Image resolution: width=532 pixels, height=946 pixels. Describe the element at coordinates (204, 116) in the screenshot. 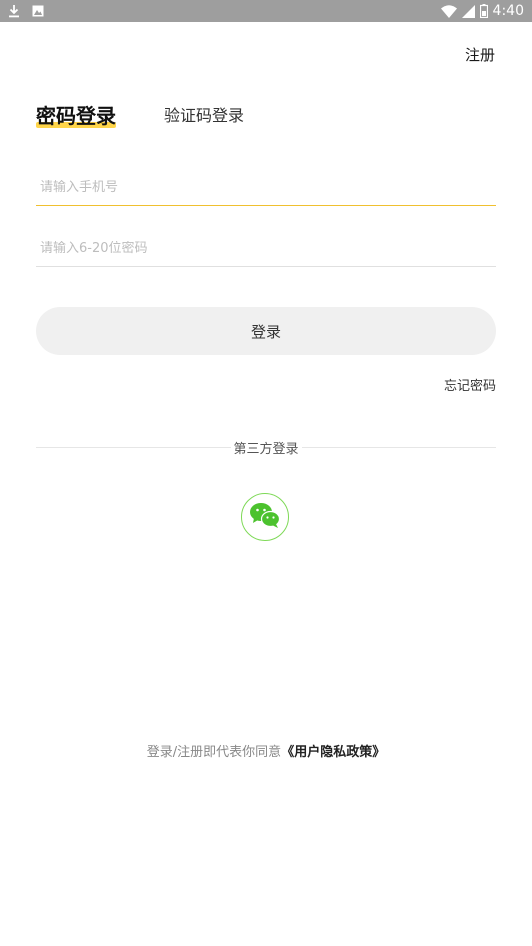

I see `tab-code-login: 验证码登录` at that location.